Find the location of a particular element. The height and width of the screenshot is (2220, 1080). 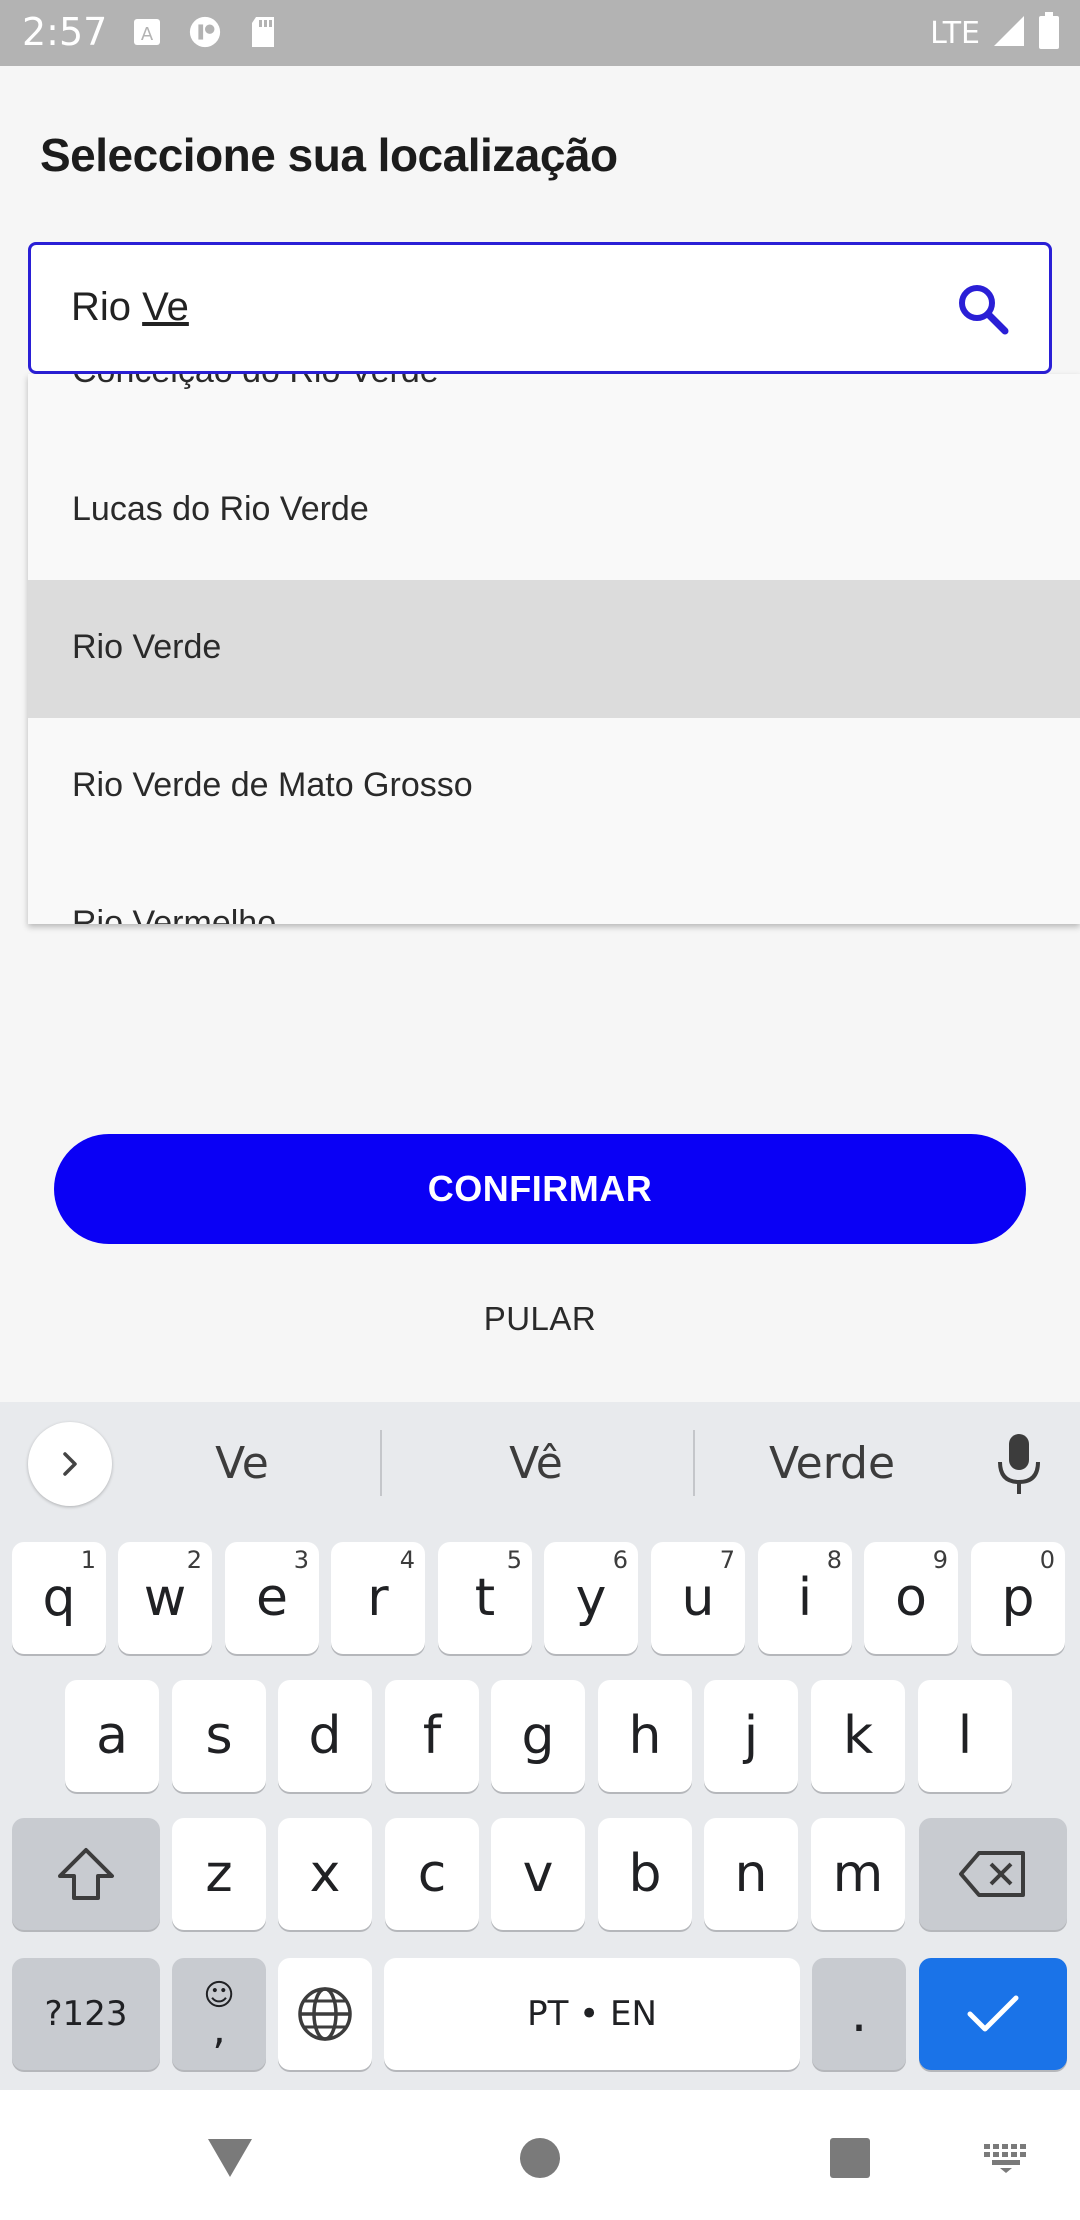

battery-icon is located at coordinates (1049, 33).